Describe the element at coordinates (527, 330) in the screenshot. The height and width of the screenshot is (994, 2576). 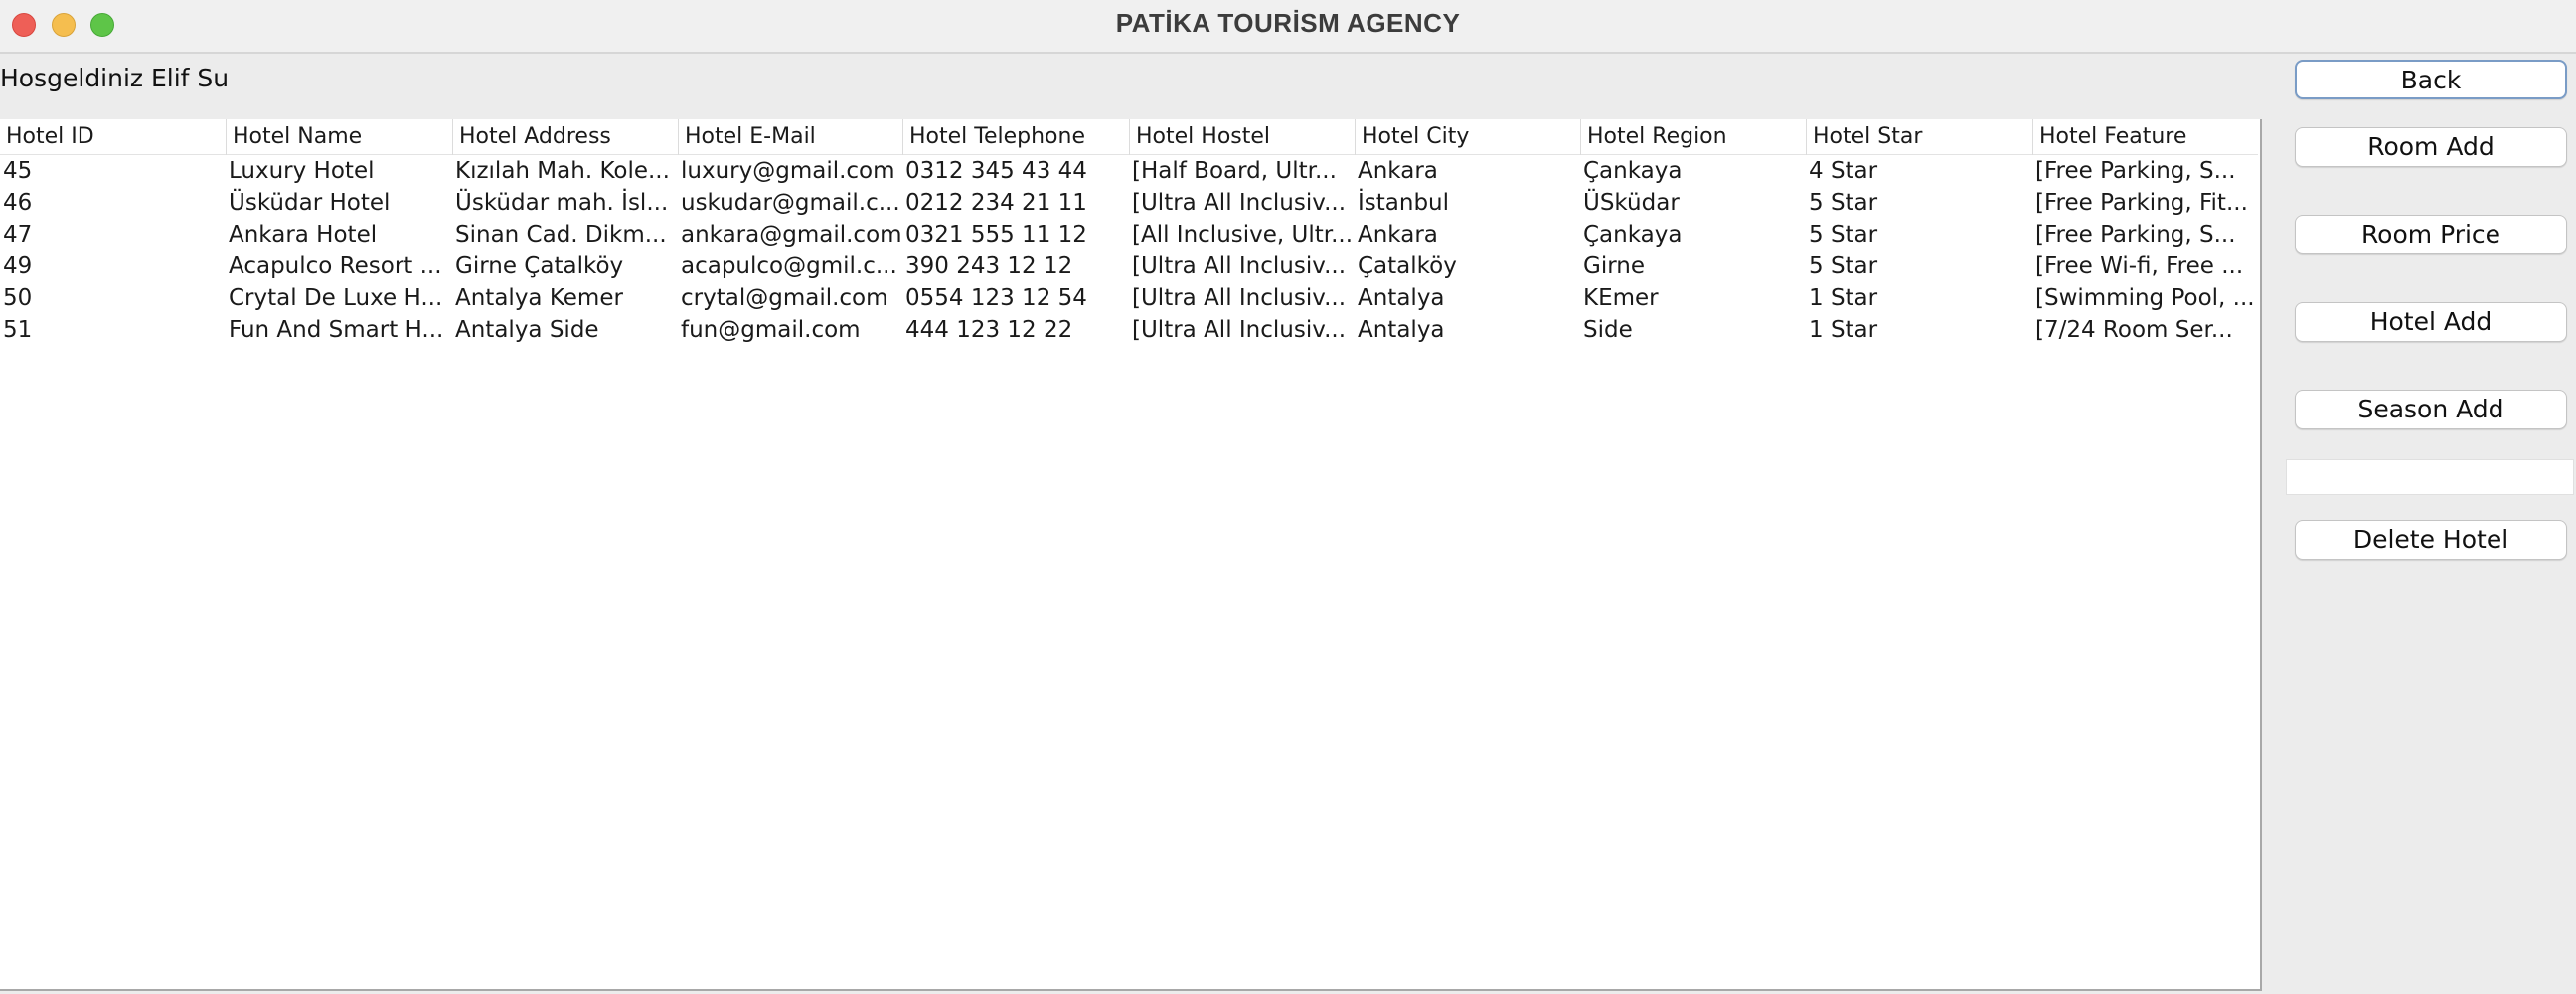
I see `cell-hotel-address: Antalya Side` at that location.